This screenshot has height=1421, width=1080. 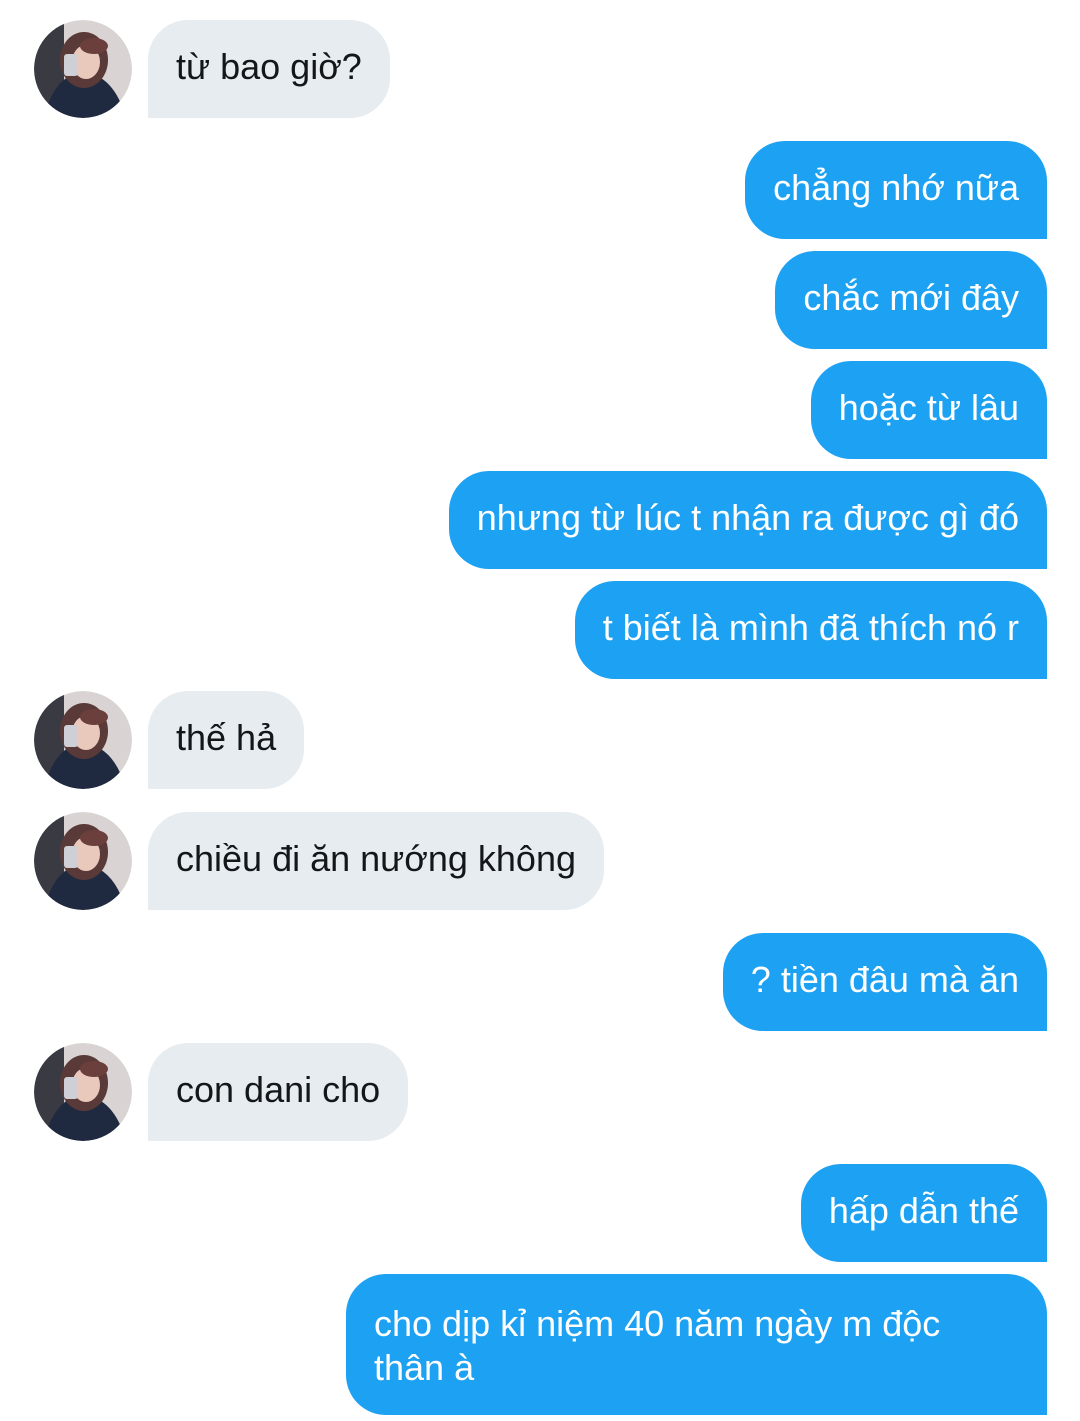 What do you see at coordinates (269, 66) in the screenshot?
I see `message-text: từ bao giờ?` at bounding box center [269, 66].